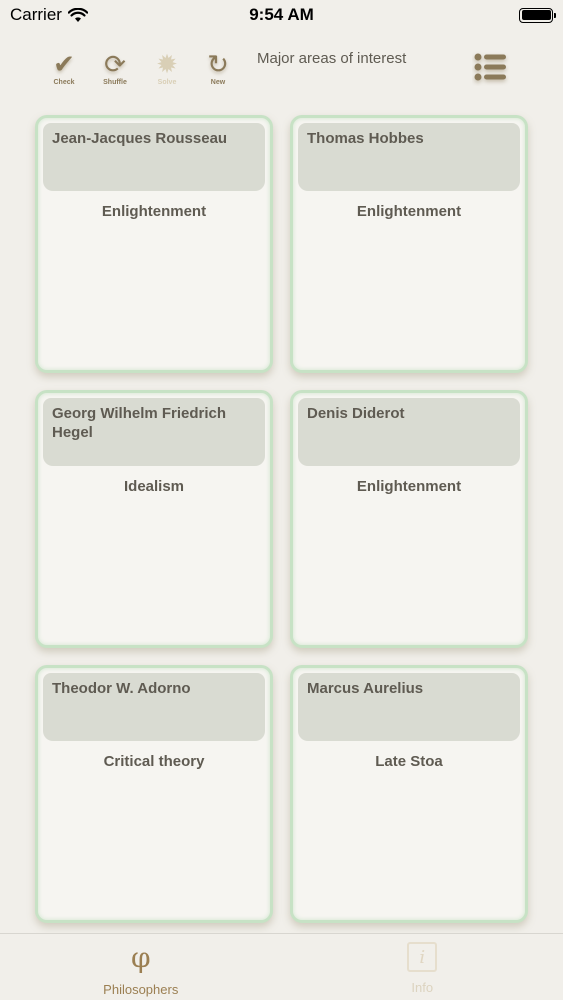 The height and width of the screenshot is (1000, 563). Describe the element at coordinates (64, 82) in the screenshot. I see `check-label: Check` at that location.